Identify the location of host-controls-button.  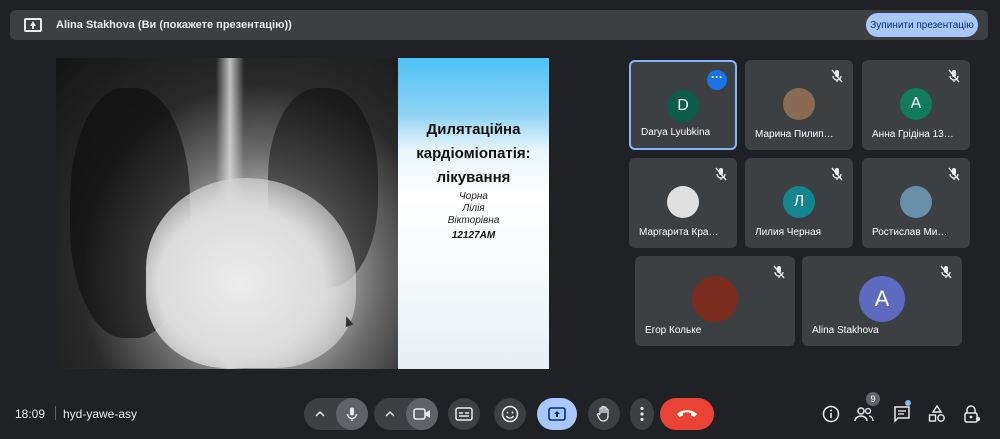
(972, 414).